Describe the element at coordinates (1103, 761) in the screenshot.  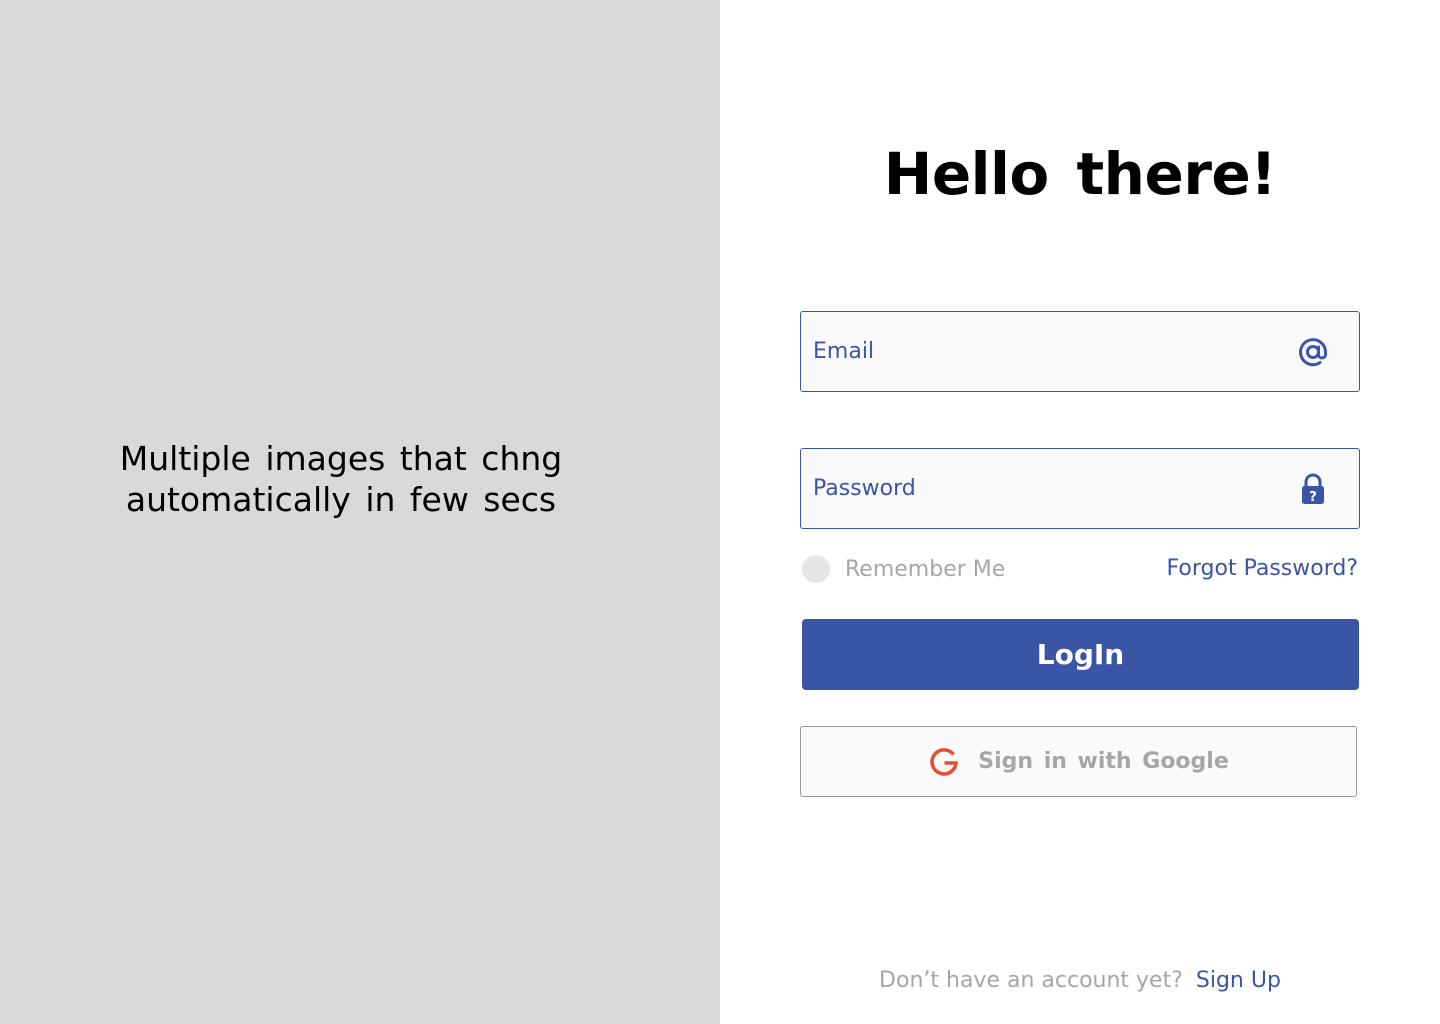
I see `google-signin-label: Sign in with Google` at that location.